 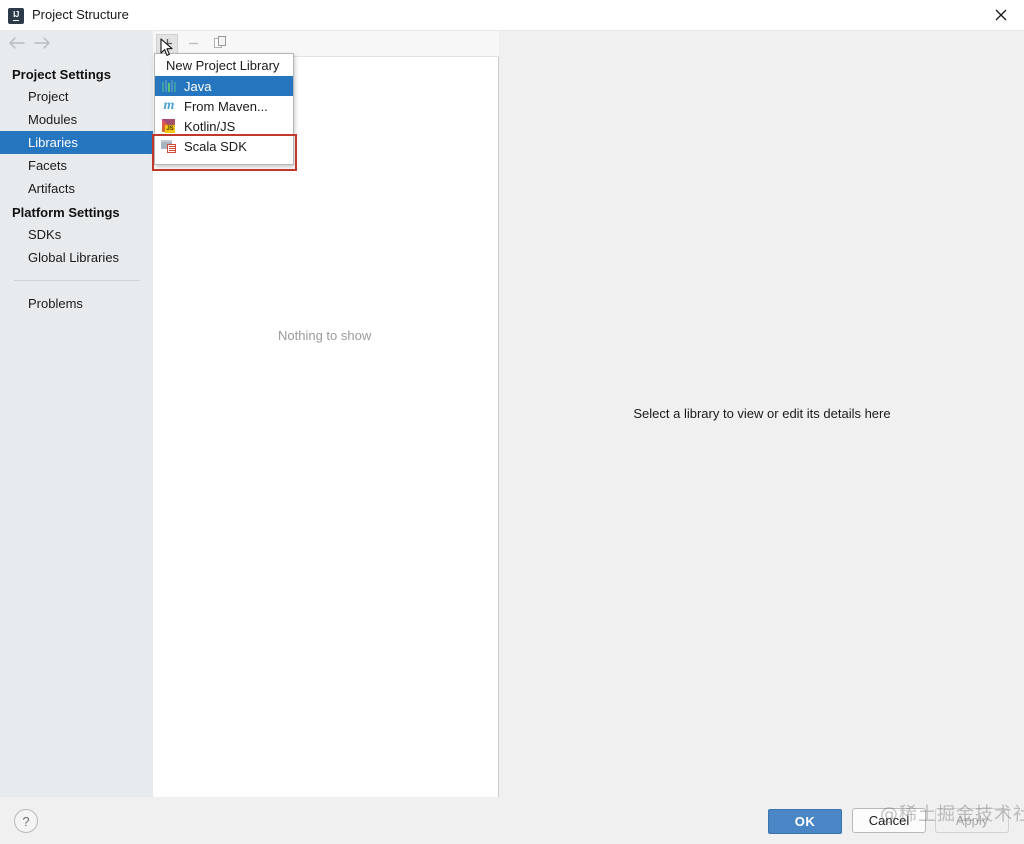 I want to click on menu-item-label: Scala SDK, so click(x=215, y=146).